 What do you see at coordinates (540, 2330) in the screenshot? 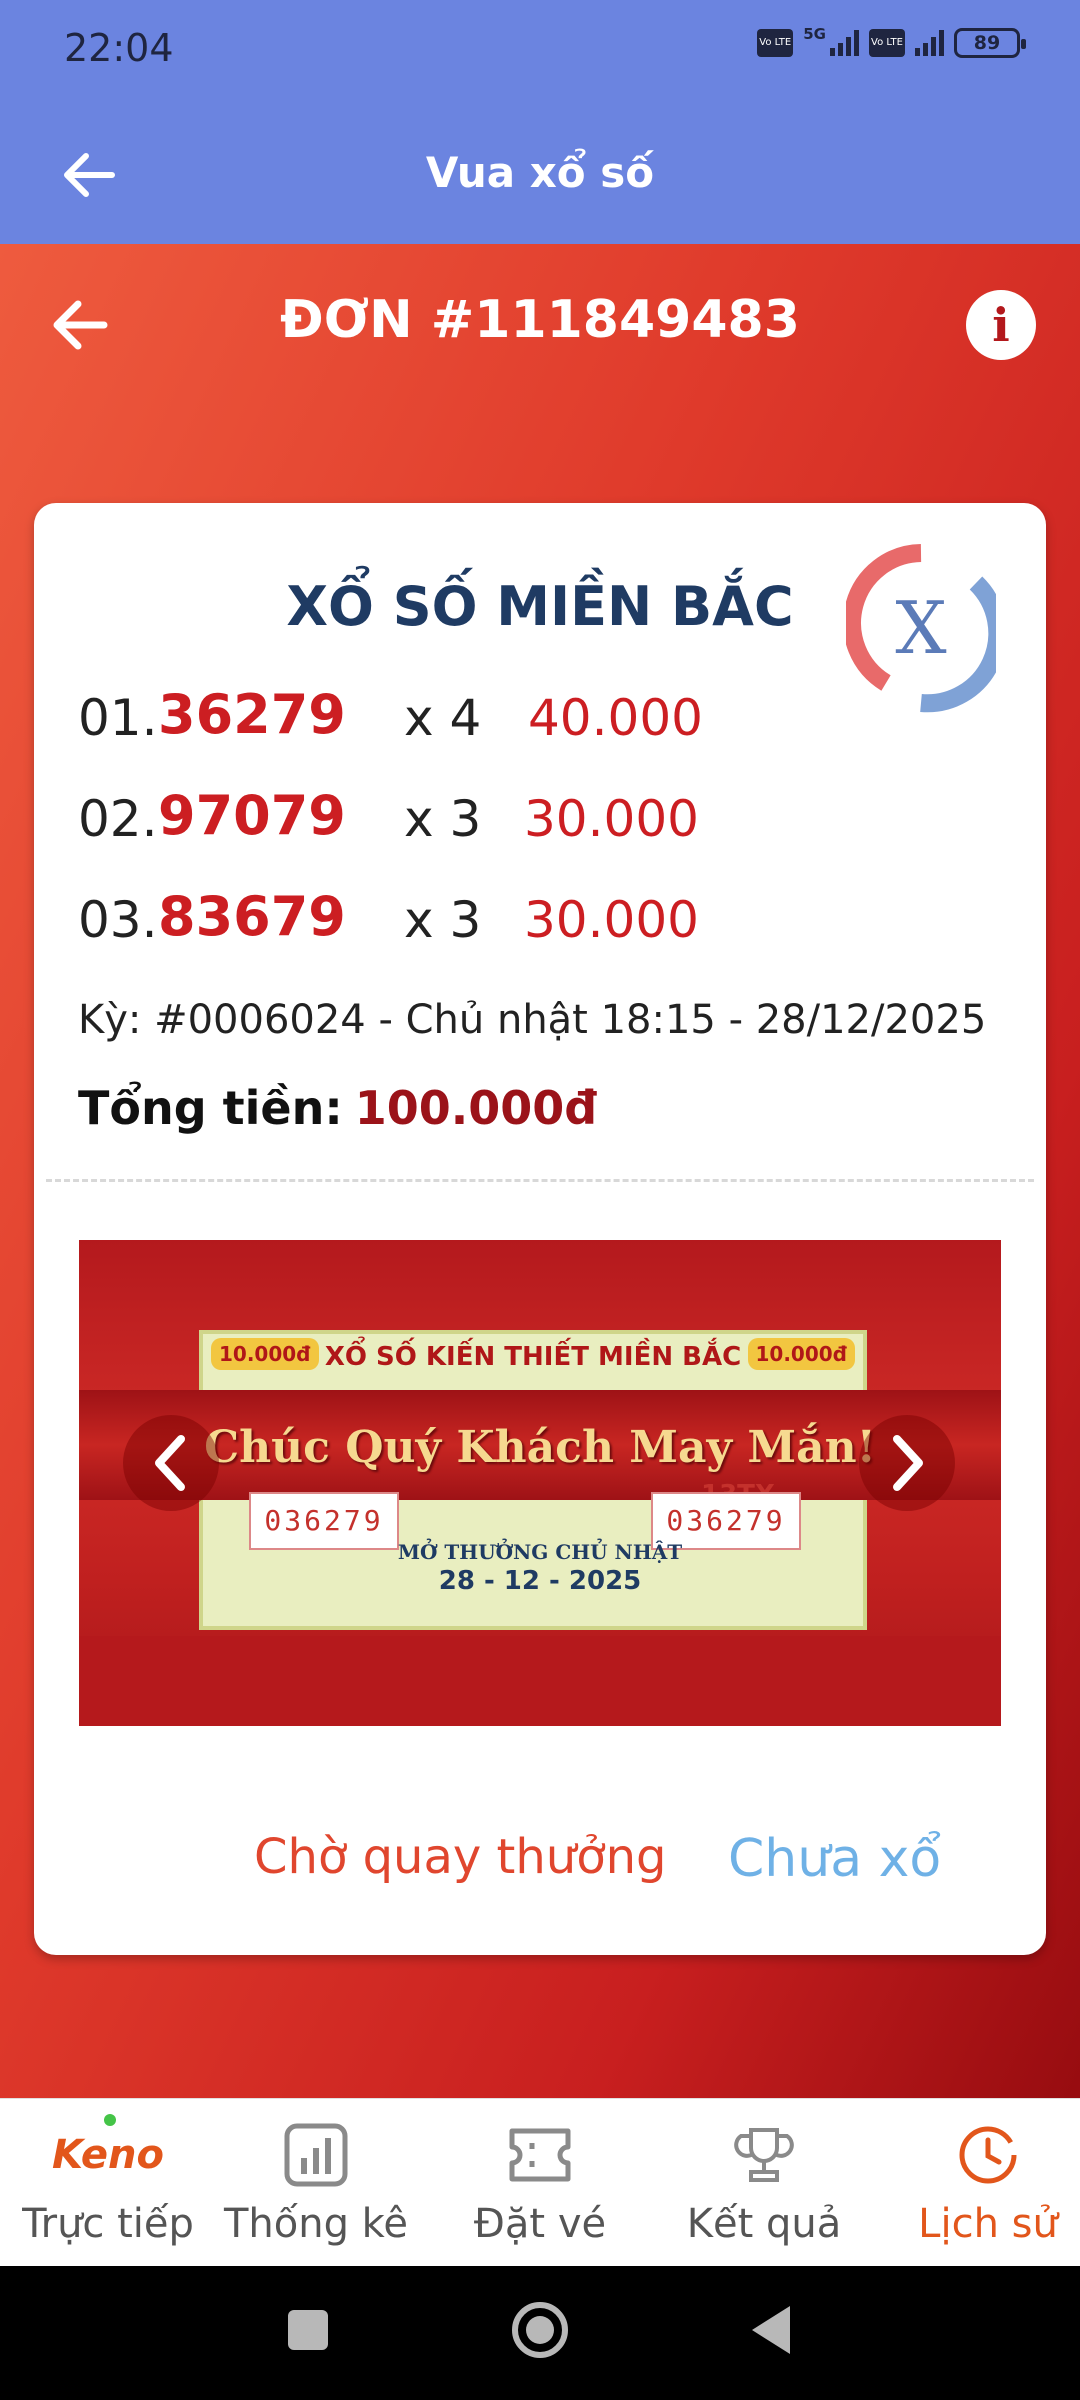
I see `home-icon` at bounding box center [540, 2330].